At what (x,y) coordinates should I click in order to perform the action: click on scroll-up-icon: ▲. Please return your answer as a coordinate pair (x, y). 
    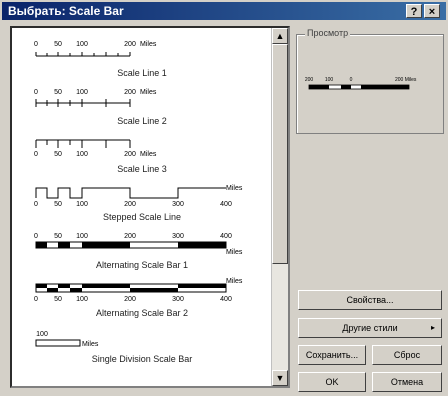
    Looking at the image, I should click on (280, 36).